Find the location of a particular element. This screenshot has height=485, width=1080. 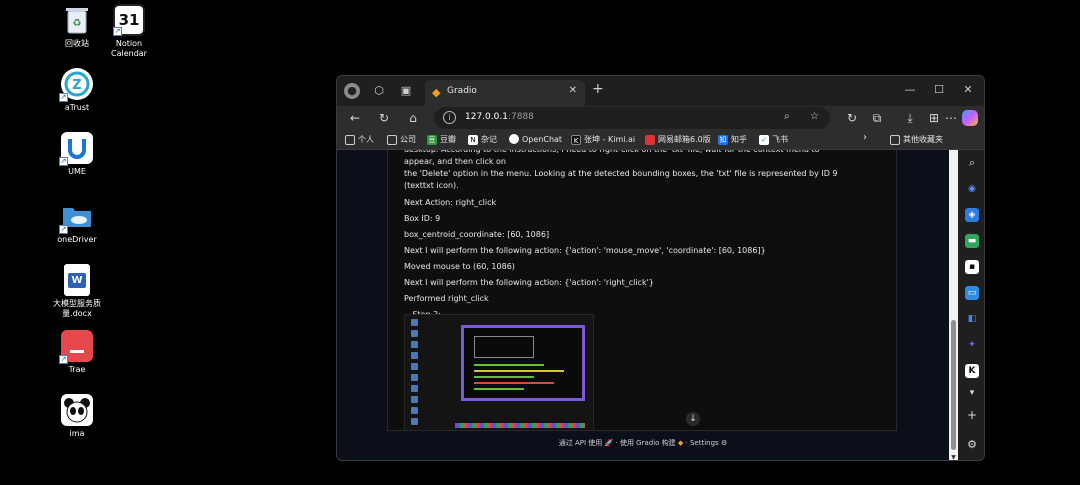

bookmark-notes: N 杂记 is located at coordinates (482, 139).